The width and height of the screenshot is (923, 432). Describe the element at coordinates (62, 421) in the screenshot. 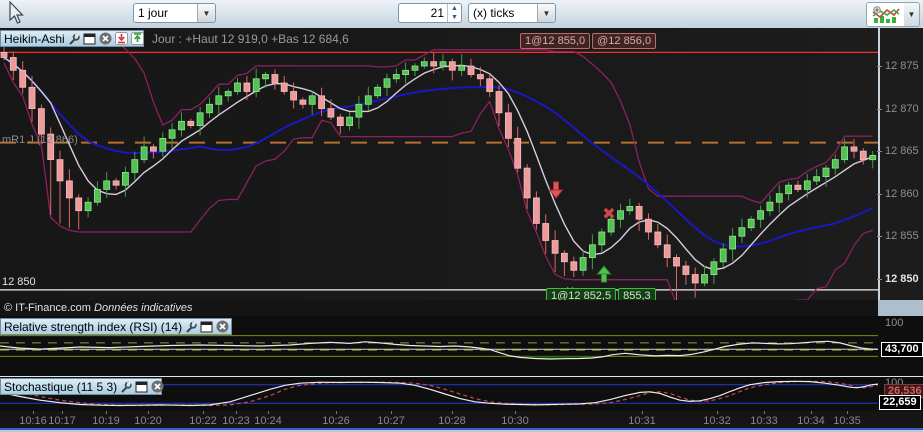

I see `time-axis-label: 10:17` at that location.